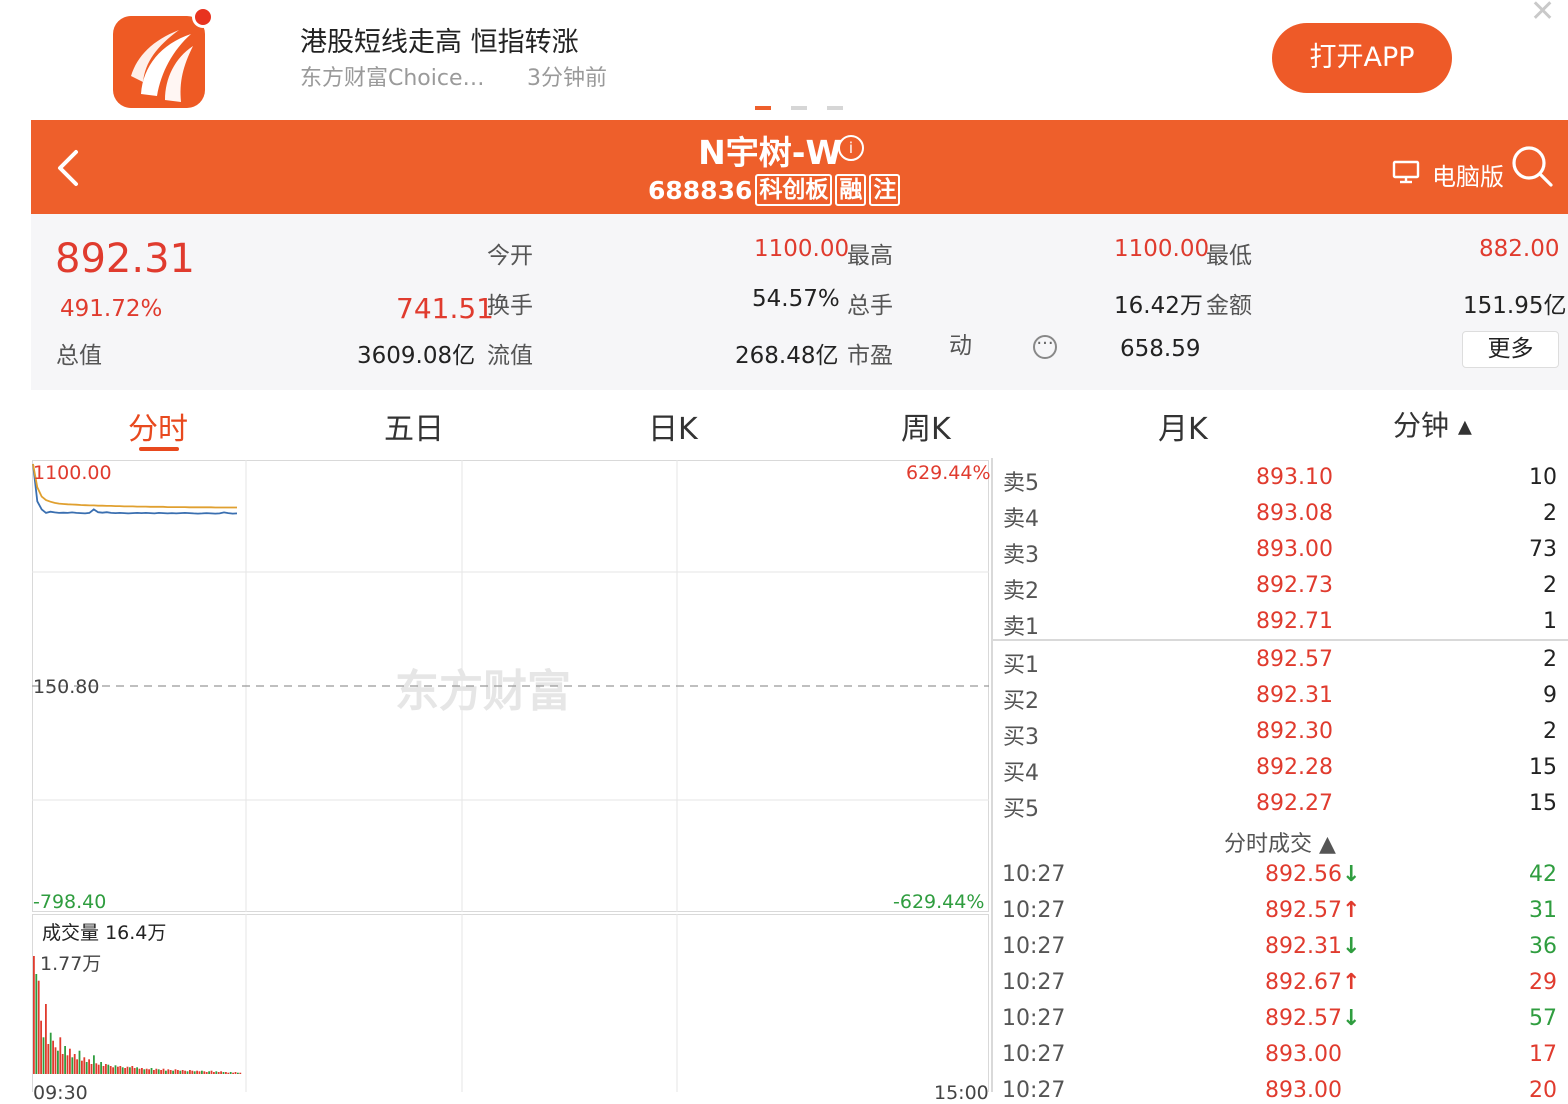 Image resolution: width=1568 pixels, height=1104 pixels. What do you see at coordinates (1510, 349) in the screenshot?
I see `more-button: 更多` at bounding box center [1510, 349].